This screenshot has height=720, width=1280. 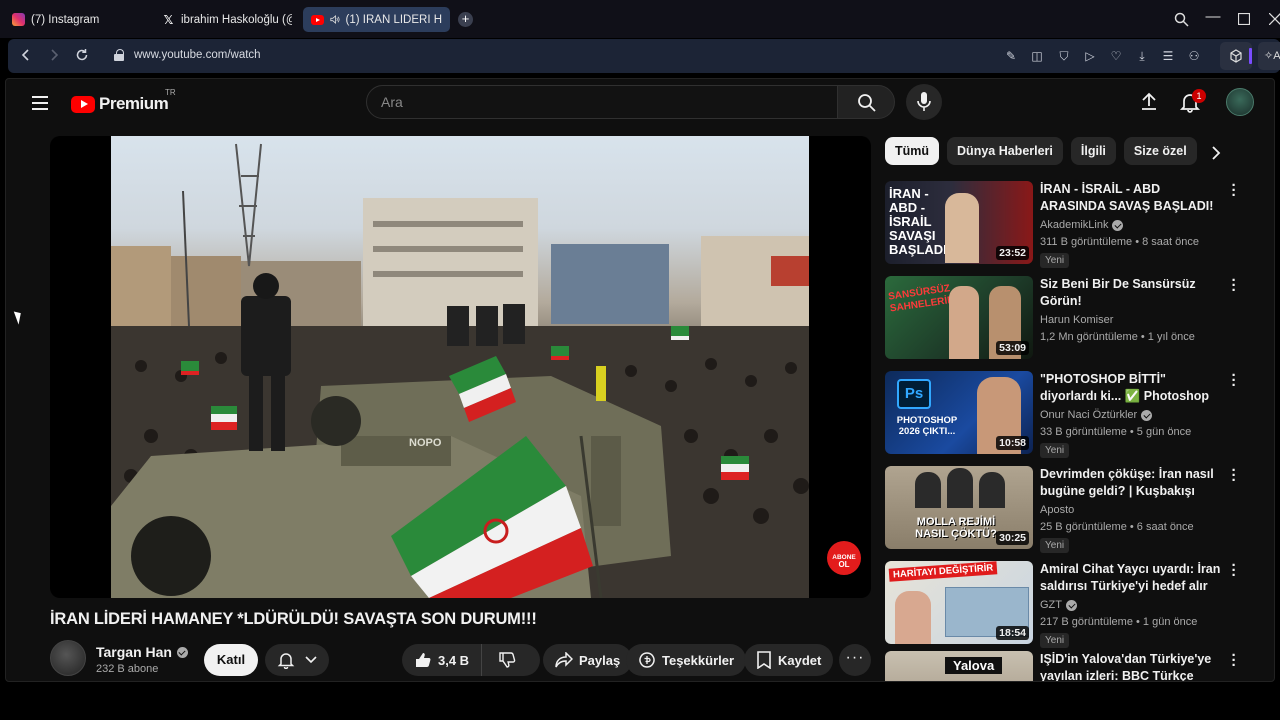 What do you see at coordinates (1076, 320) in the screenshot?
I see `recommendation-channel: Harun Komiser` at bounding box center [1076, 320].